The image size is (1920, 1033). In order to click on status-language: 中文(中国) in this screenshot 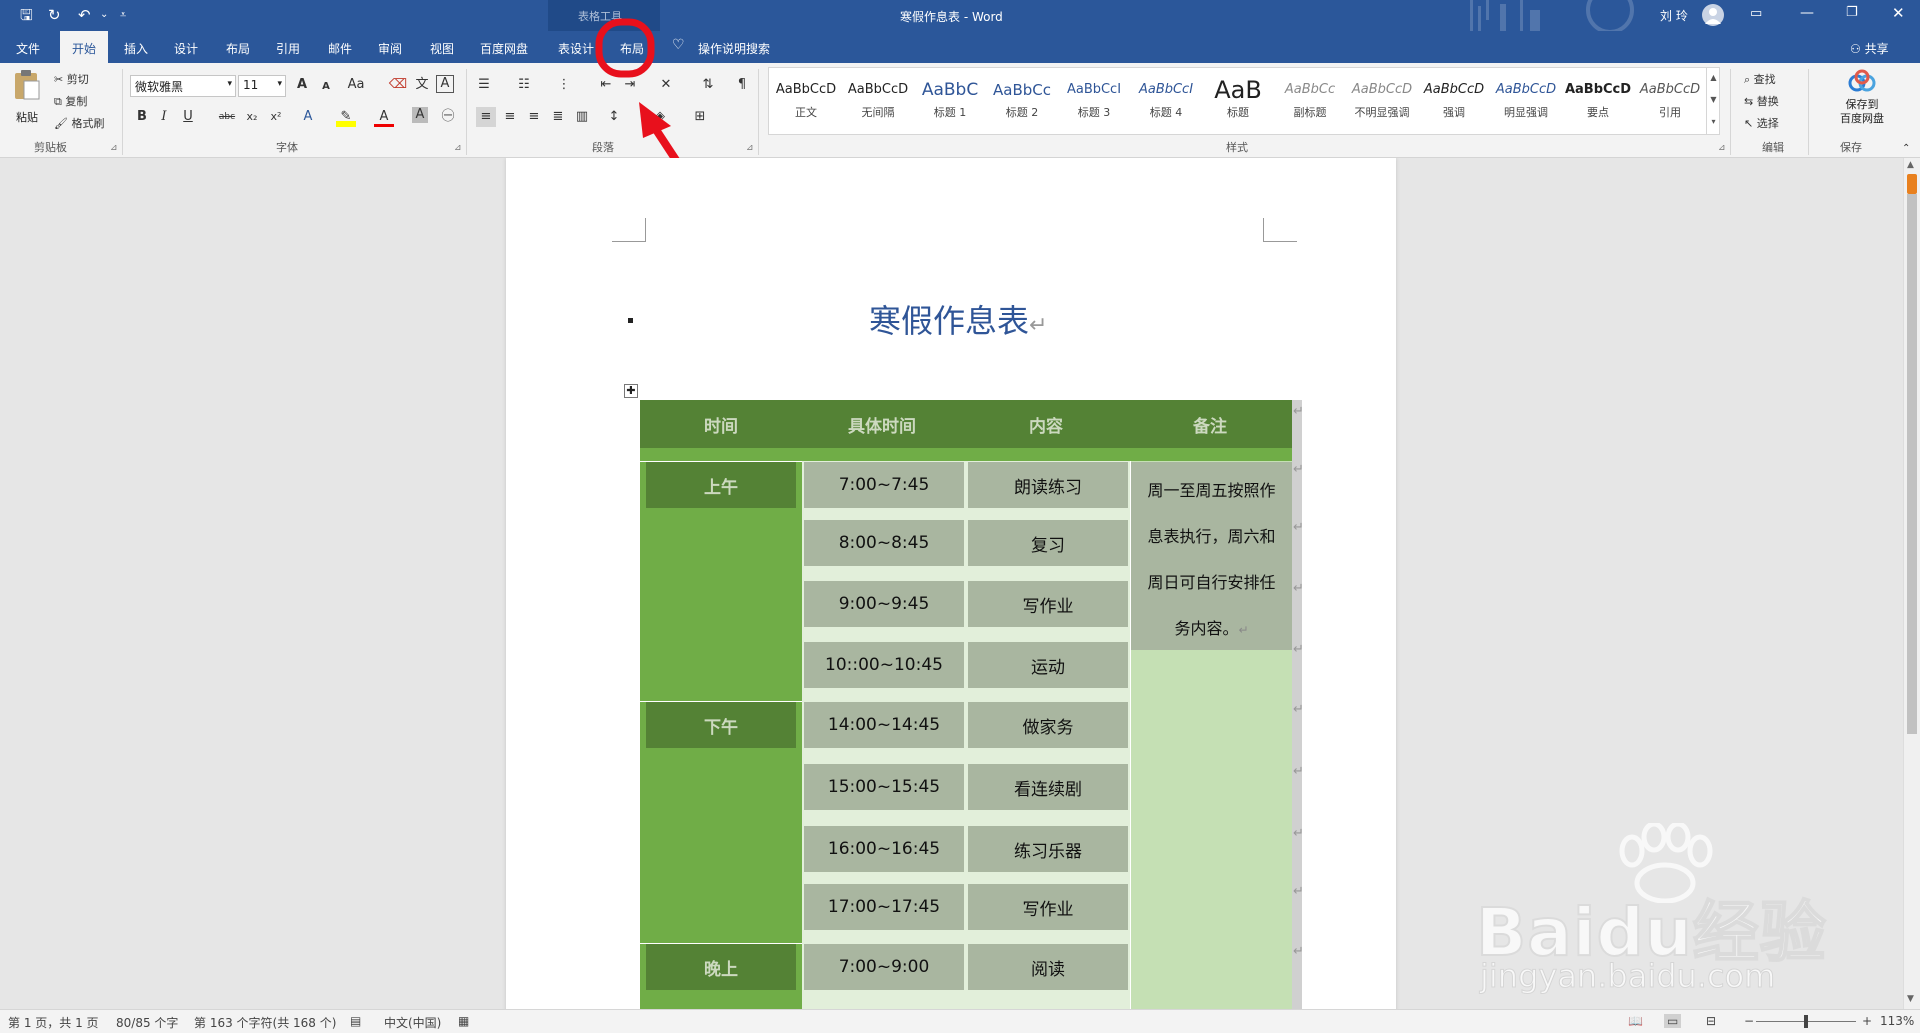, I will do `click(412, 1022)`.